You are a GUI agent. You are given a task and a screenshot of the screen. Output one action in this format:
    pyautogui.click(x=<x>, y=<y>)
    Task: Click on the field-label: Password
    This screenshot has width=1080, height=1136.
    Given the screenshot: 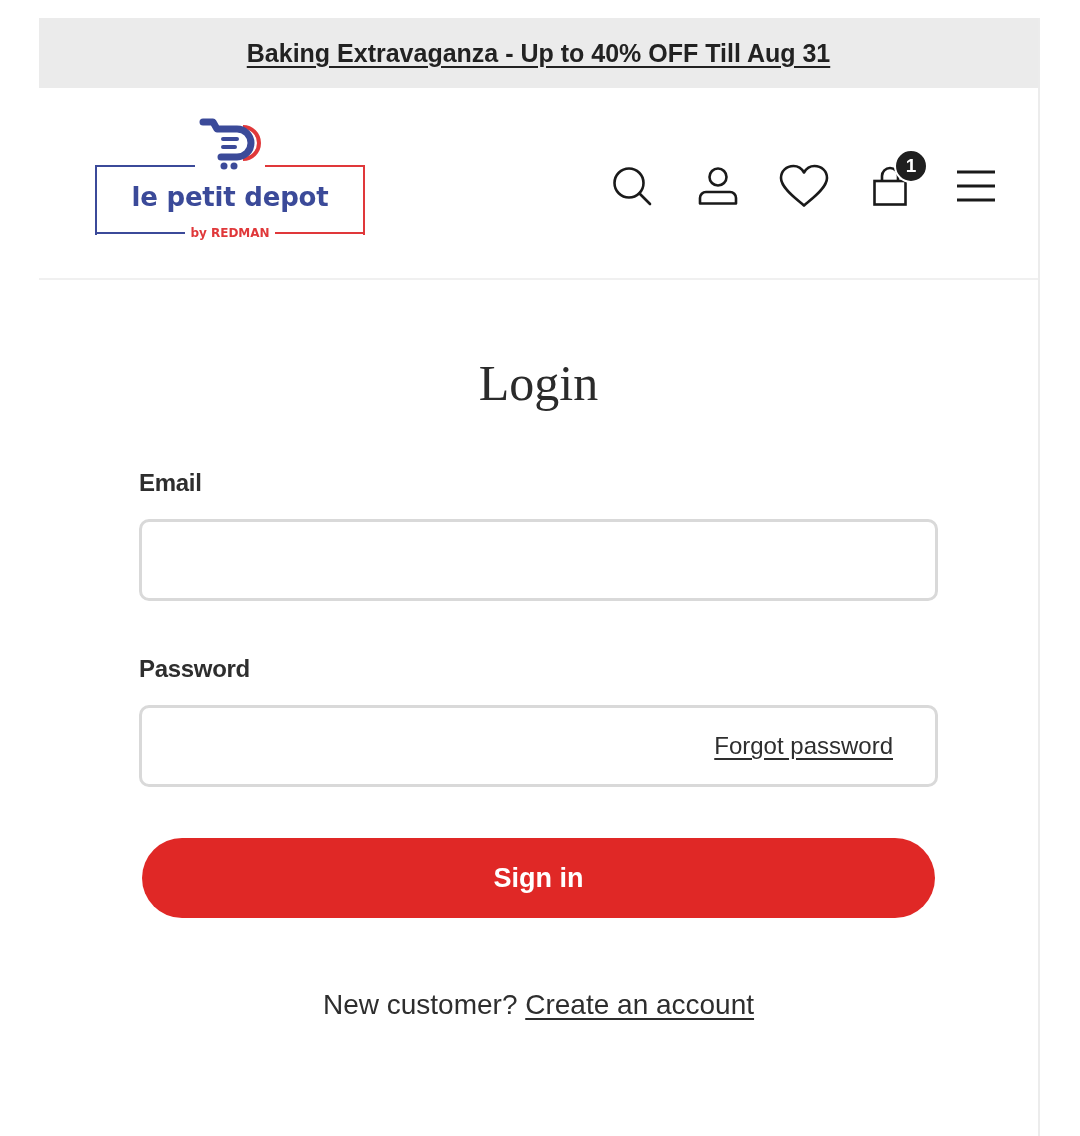 What is the action you would take?
    pyautogui.click(x=194, y=669)
    